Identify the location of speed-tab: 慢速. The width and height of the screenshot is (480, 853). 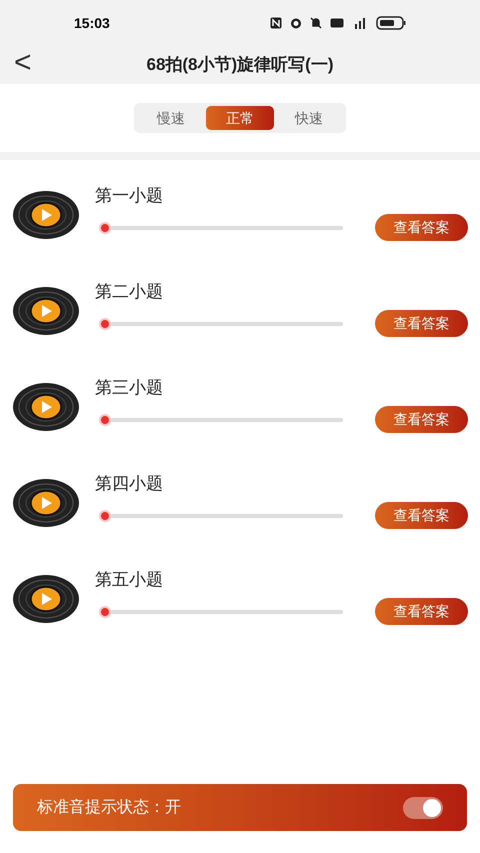
(171, 118).